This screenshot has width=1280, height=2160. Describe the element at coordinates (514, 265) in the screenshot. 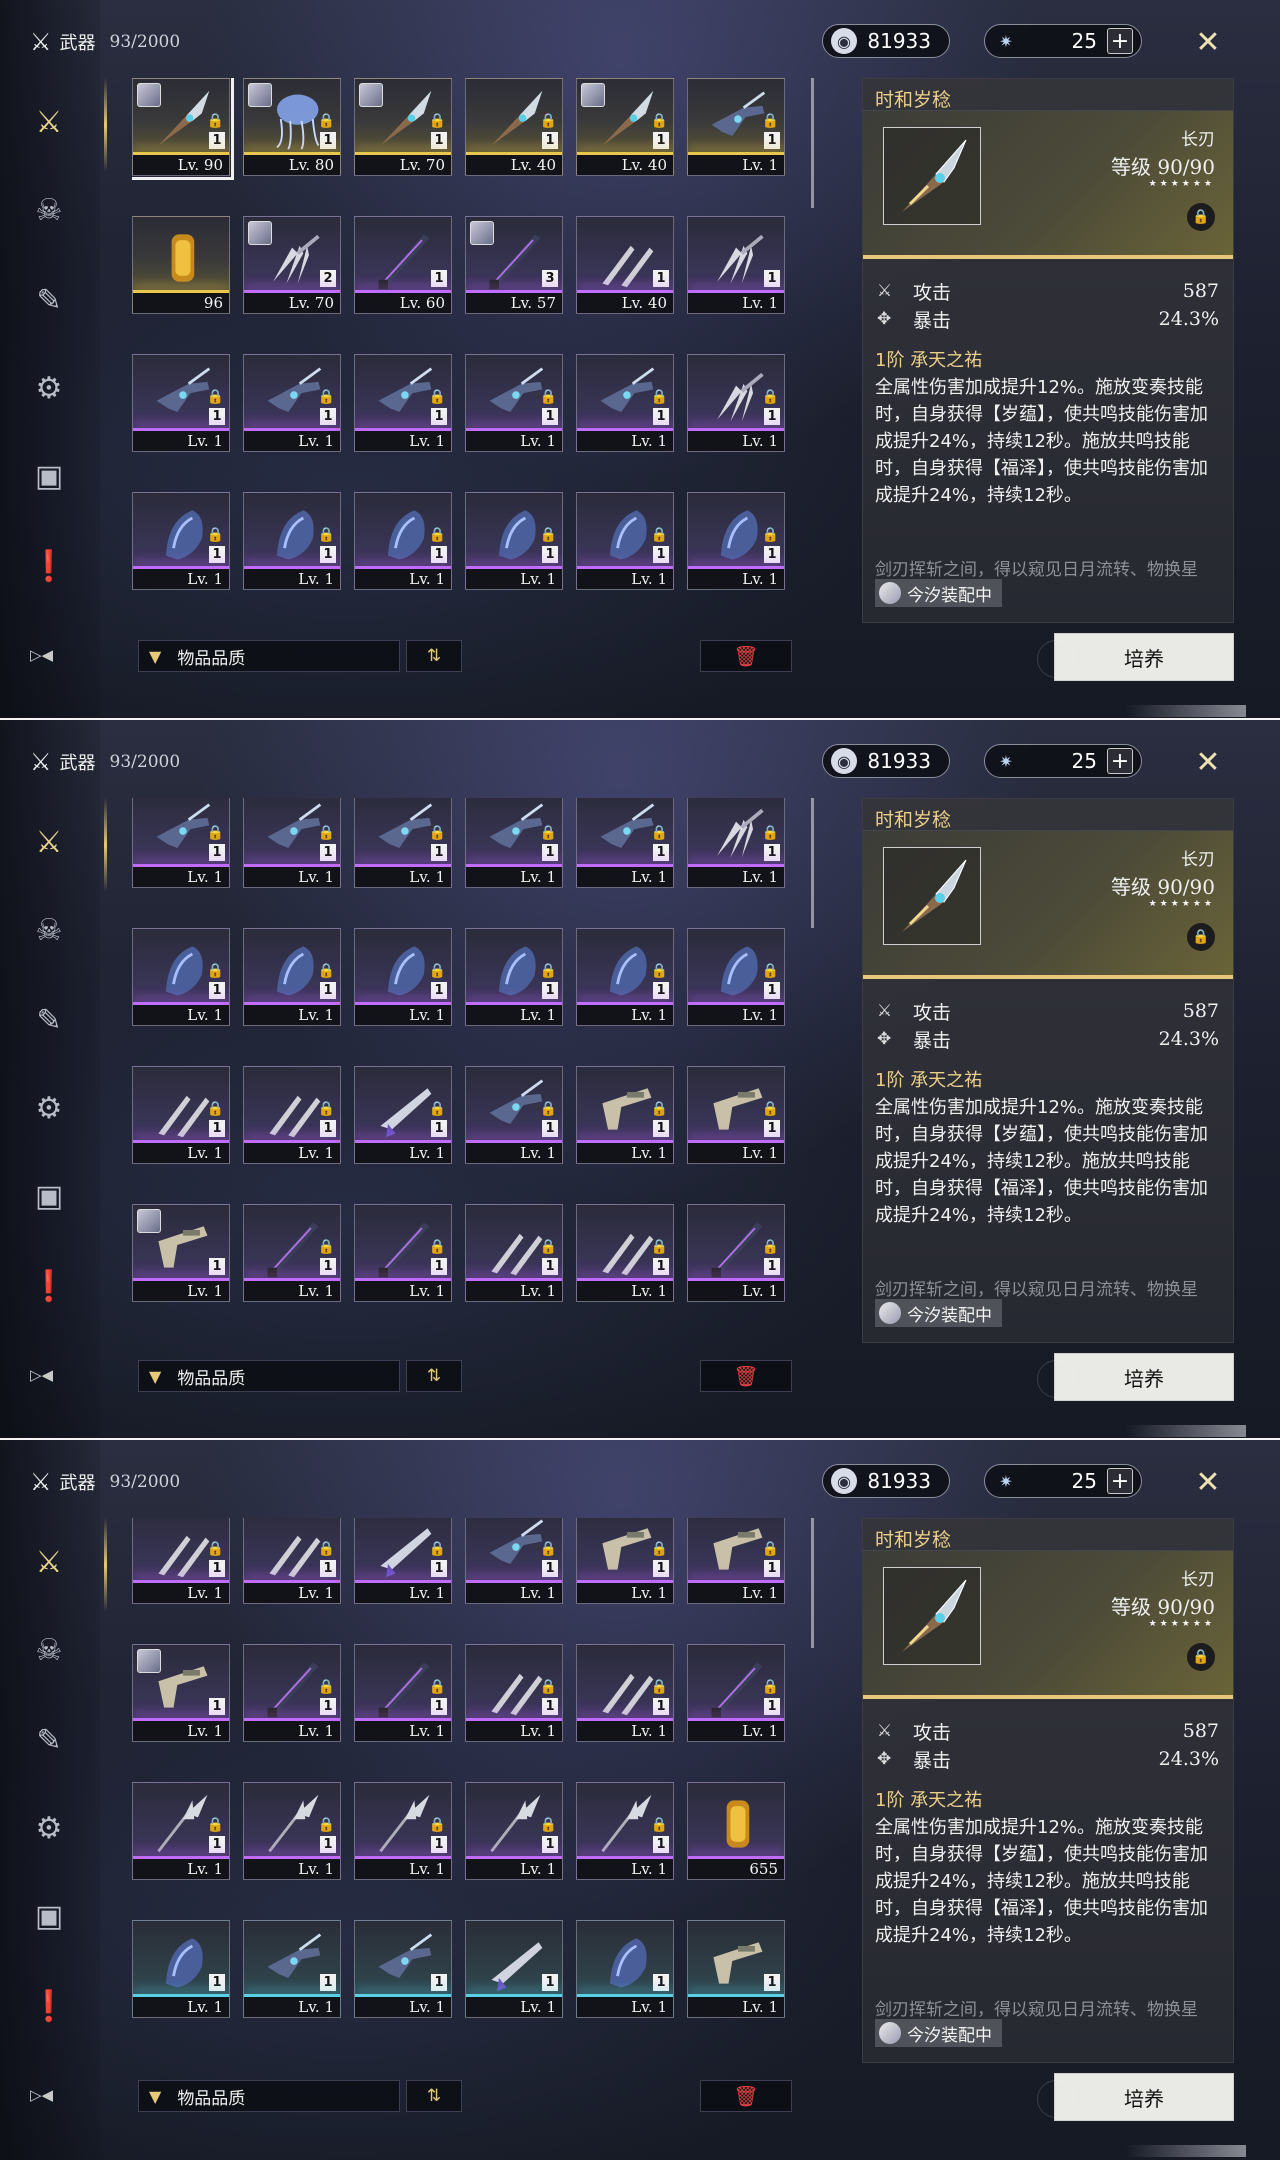

I see `weapon-card: 3 Lv. 57` at that location.